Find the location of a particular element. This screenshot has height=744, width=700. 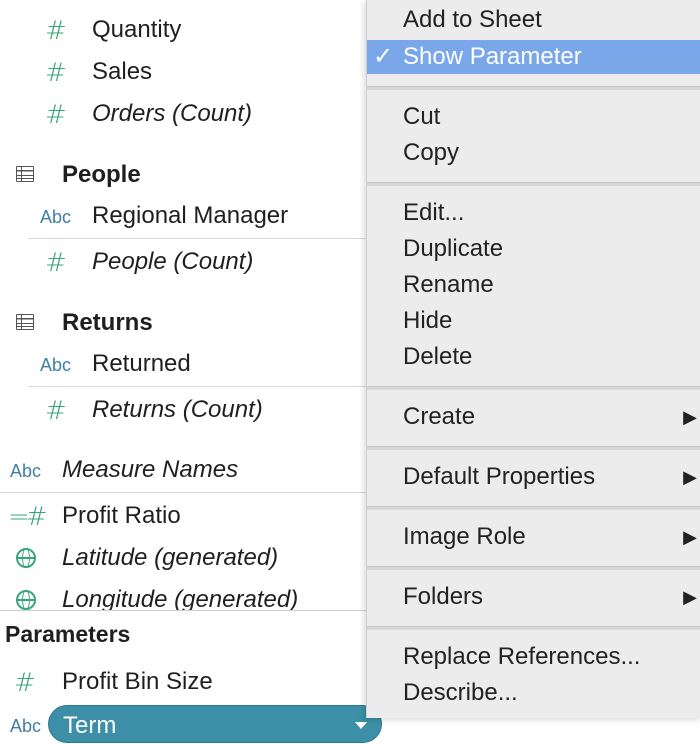

menu-item-label: Image Role is located at coordinates (464, 536).